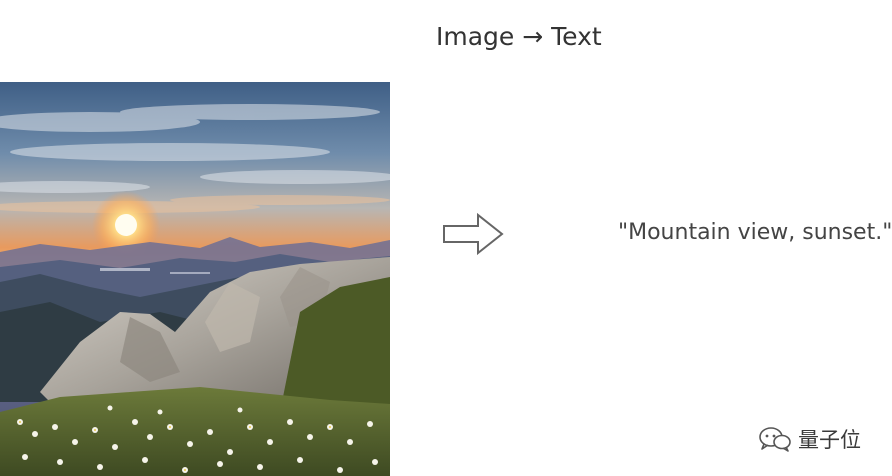 This screenshot has height=476, width=892. I want to click on watermark: 量子位, so click(809, 439).